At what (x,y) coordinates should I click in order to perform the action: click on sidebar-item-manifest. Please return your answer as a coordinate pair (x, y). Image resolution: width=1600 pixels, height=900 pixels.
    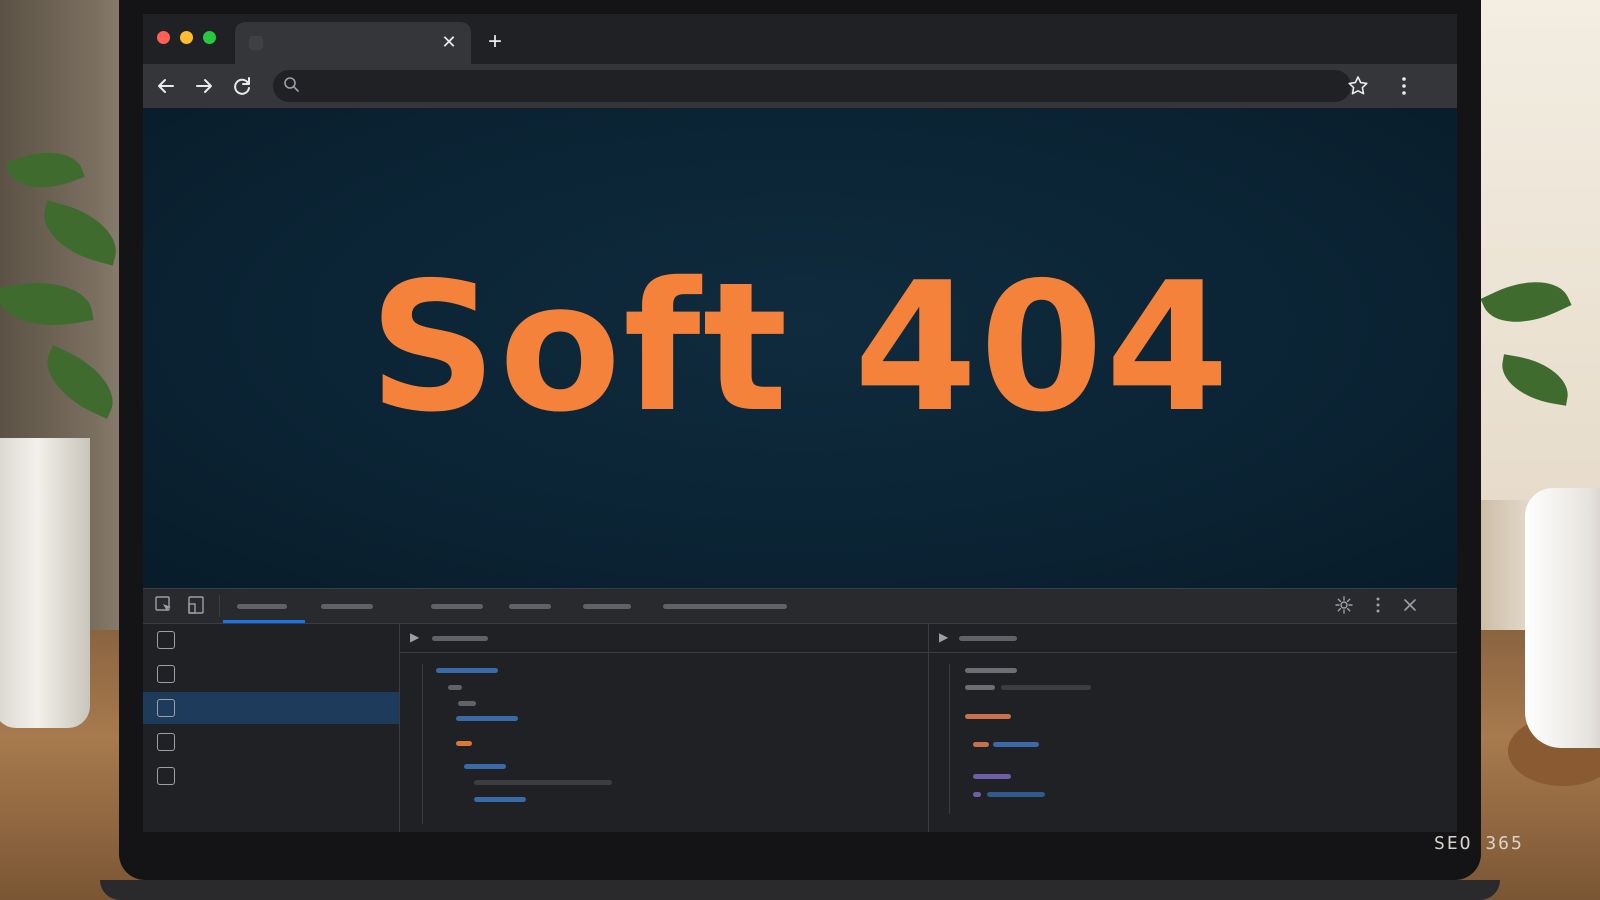
    Looking at the image, I should click on (271, 640).